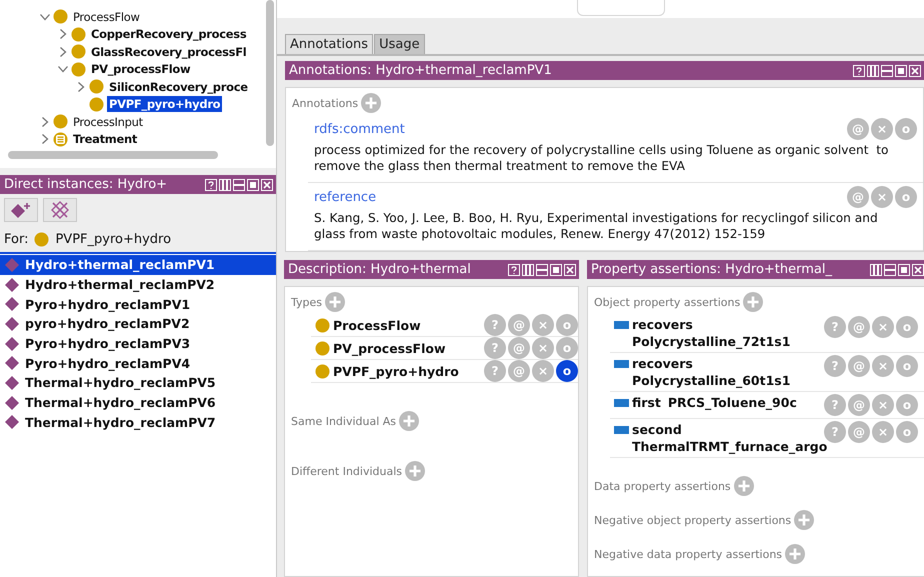  Describe the element at coordinates (16, 239) in the screenshot. I see `for-label: For:` at that location.